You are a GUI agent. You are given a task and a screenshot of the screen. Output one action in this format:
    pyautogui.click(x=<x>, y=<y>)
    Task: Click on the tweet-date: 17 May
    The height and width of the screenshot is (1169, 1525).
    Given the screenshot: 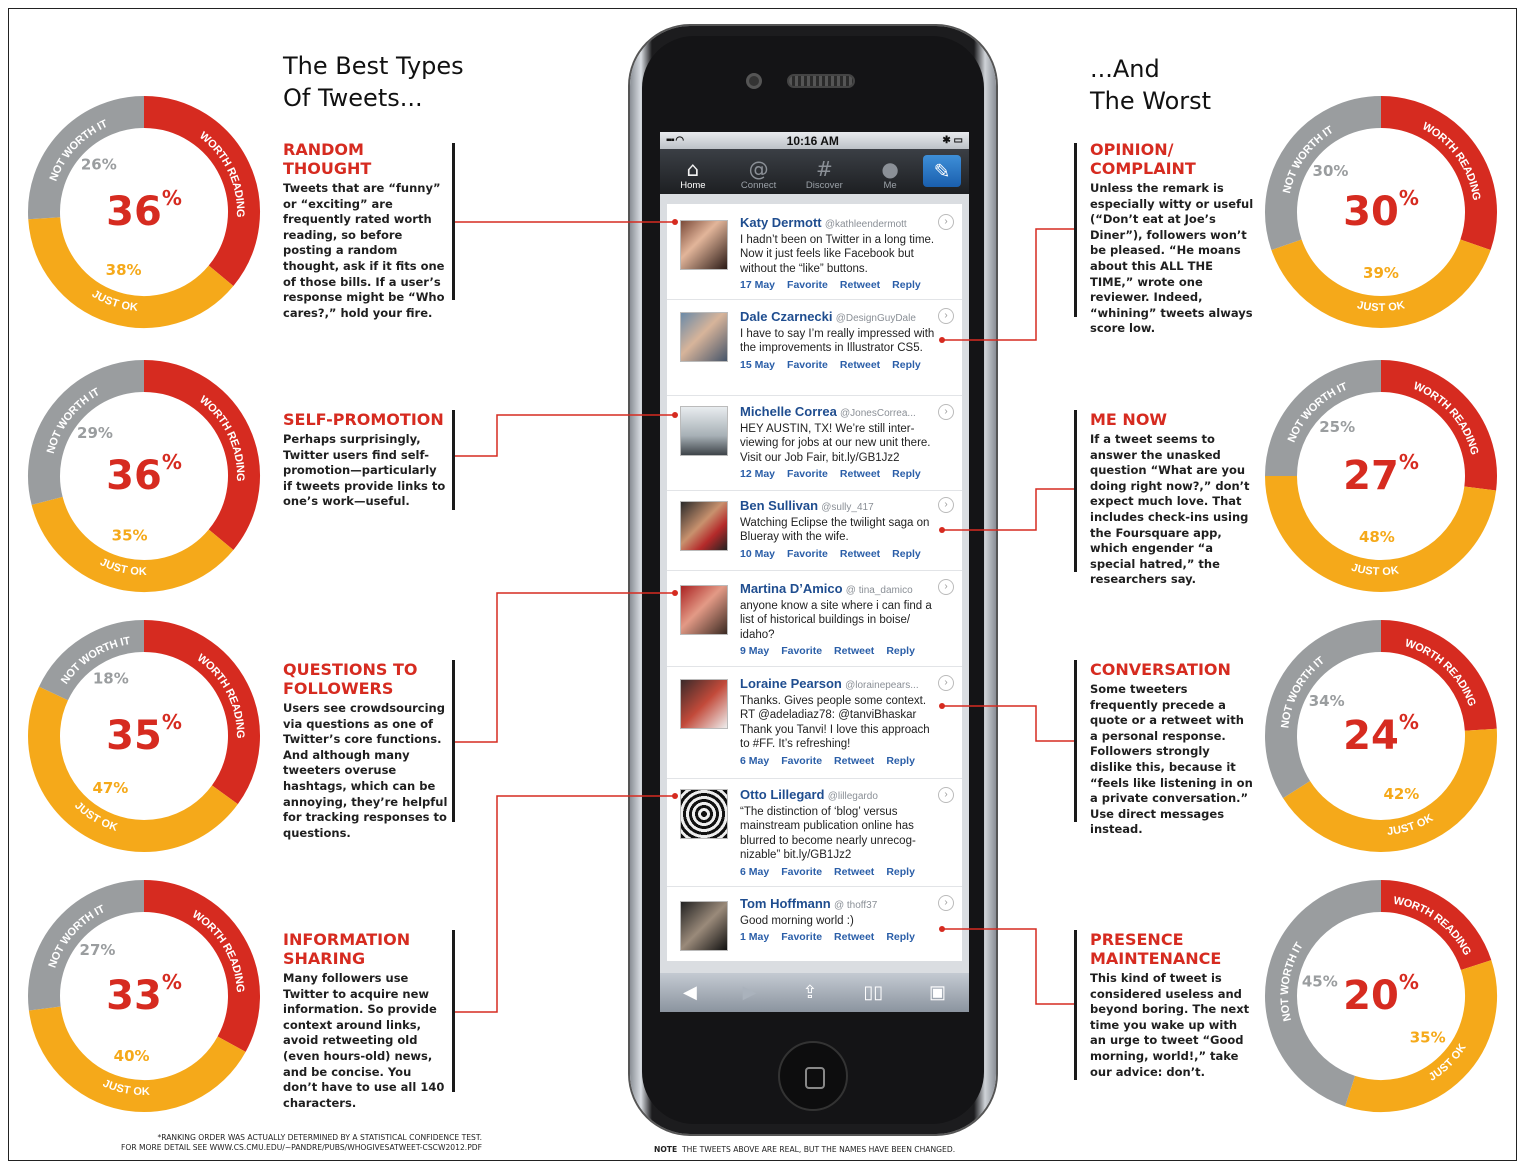 What is the action you would take?
    pyautogui.click(x=757, y=285)
    